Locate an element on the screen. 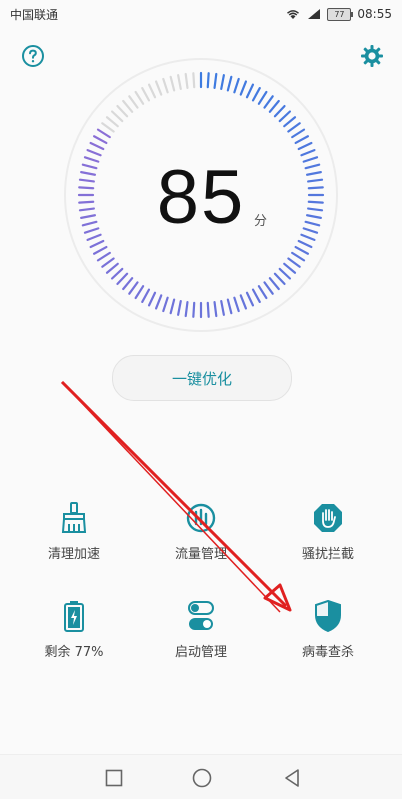 This screenshot has width=402, height=799. signal-icon is located at coordinates (314, 14).